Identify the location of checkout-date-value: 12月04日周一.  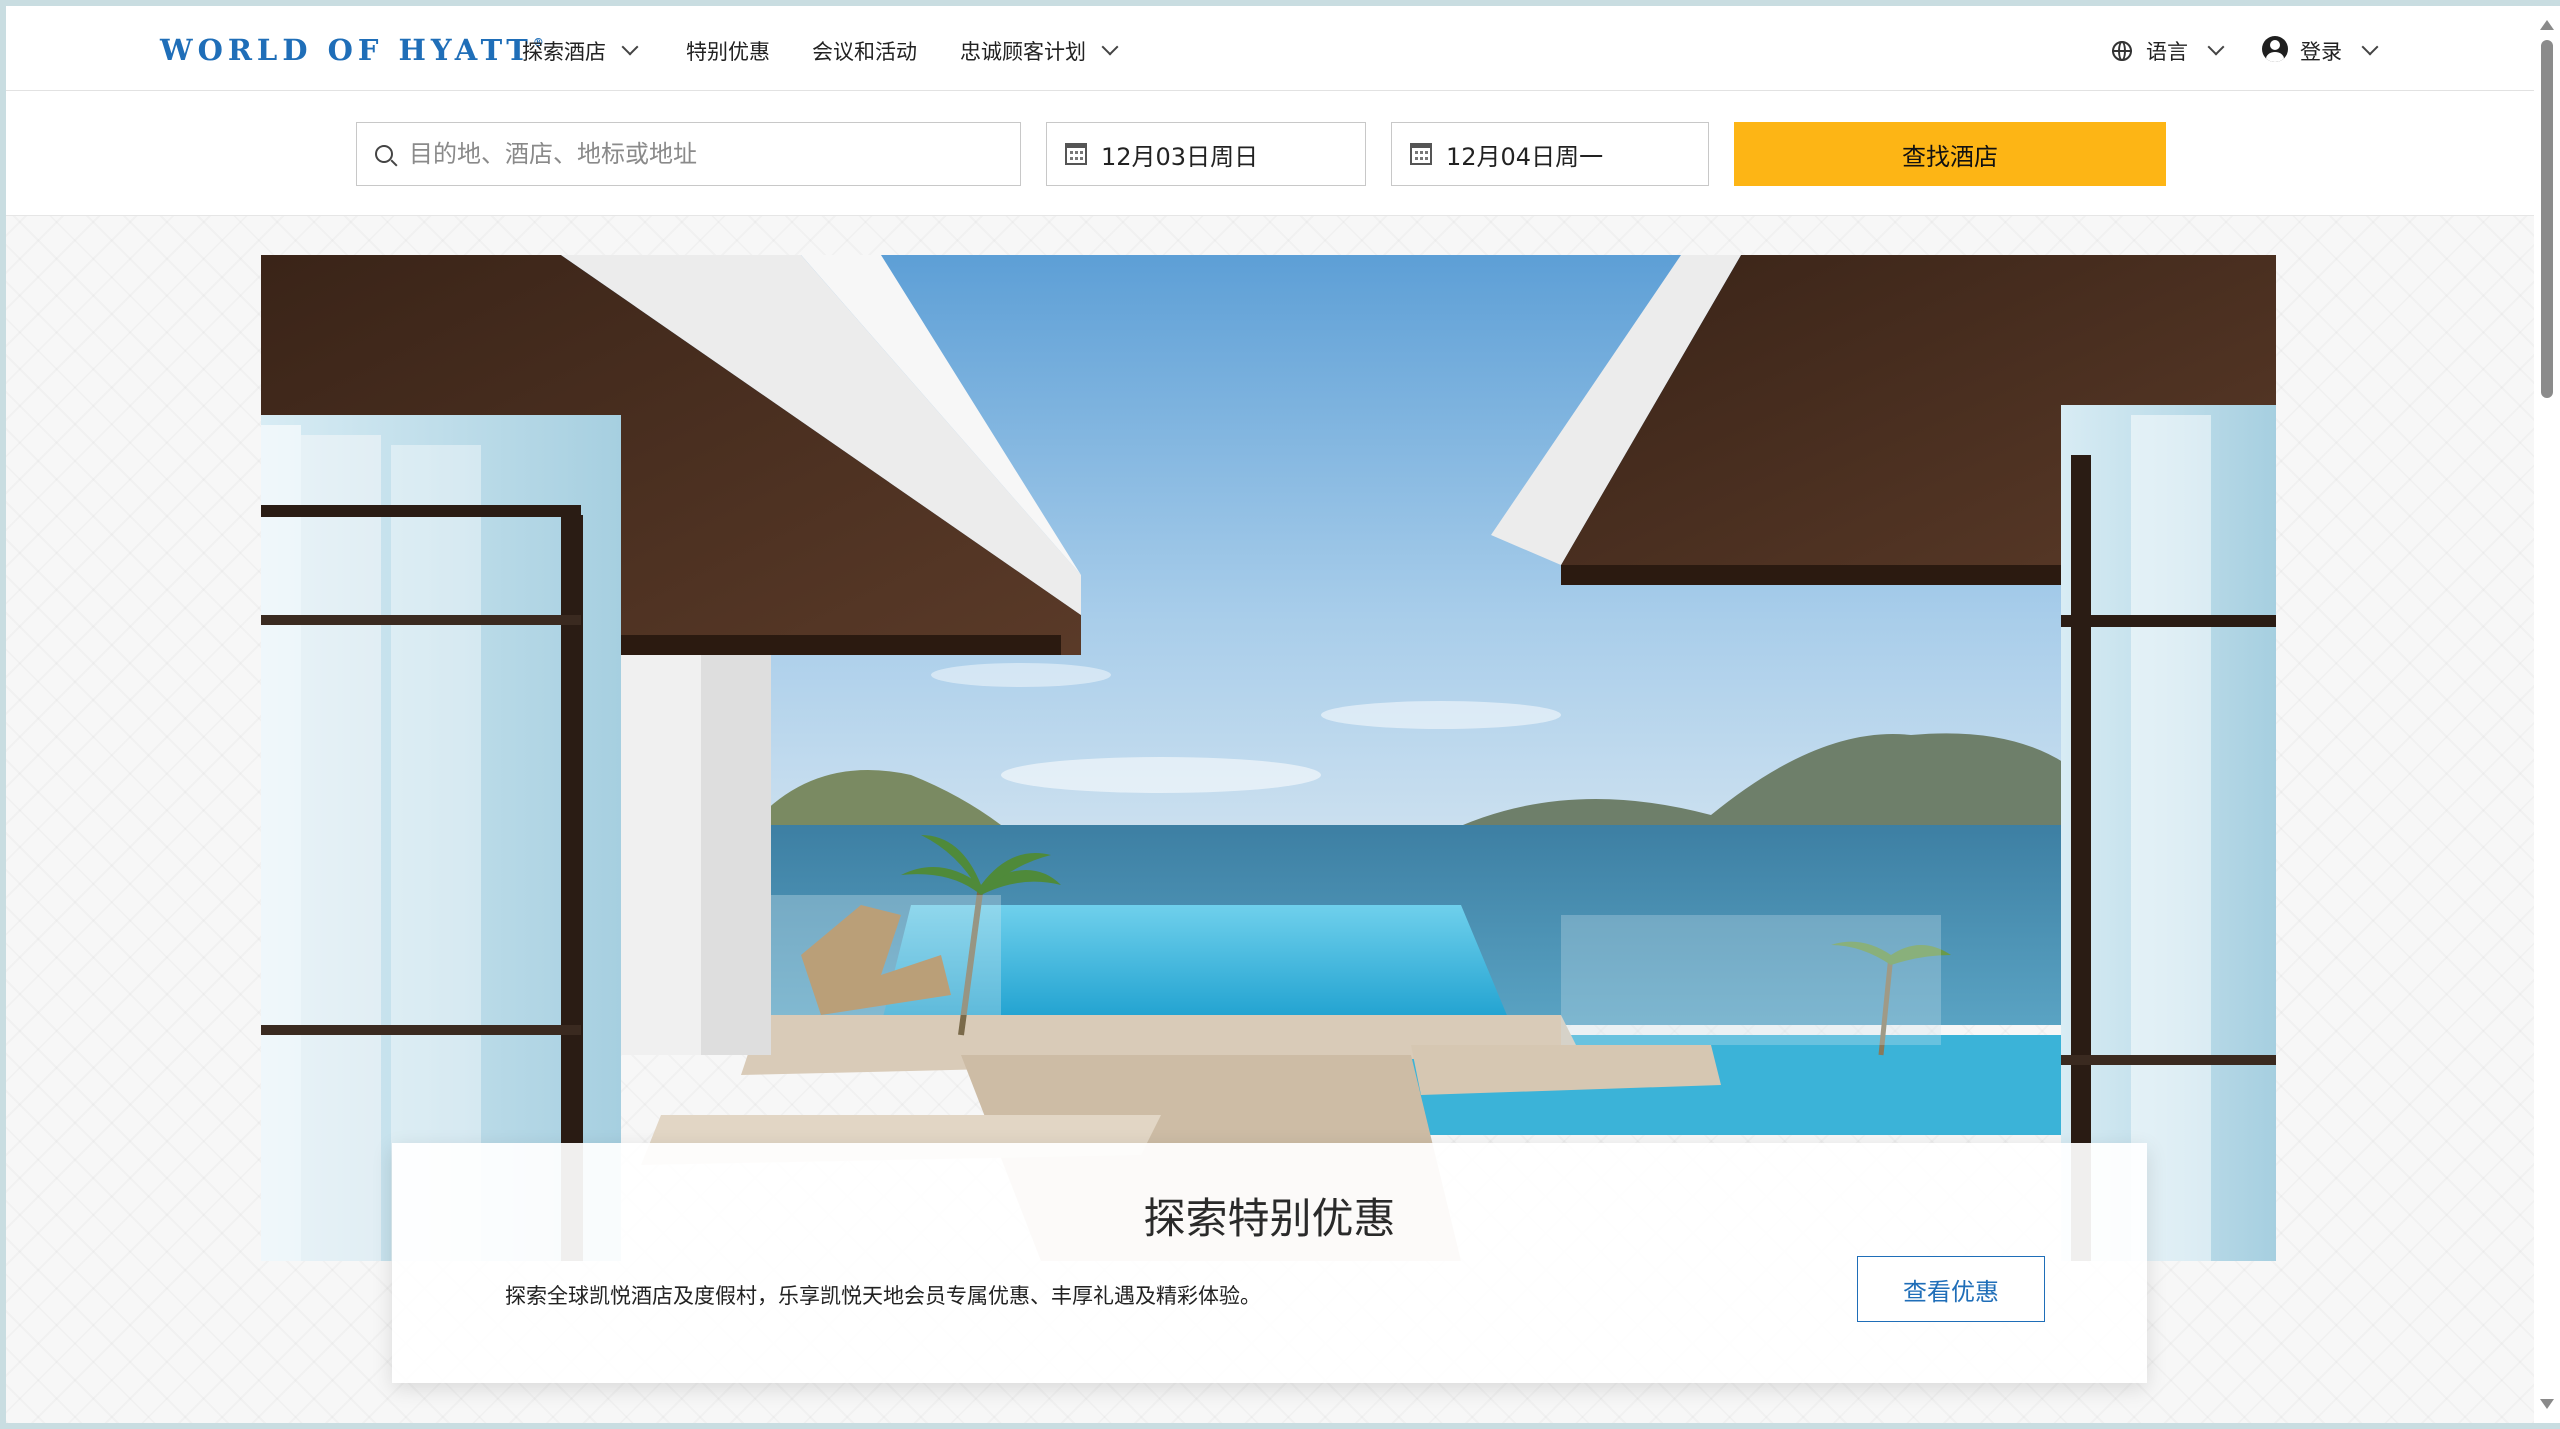
(1525, 156).